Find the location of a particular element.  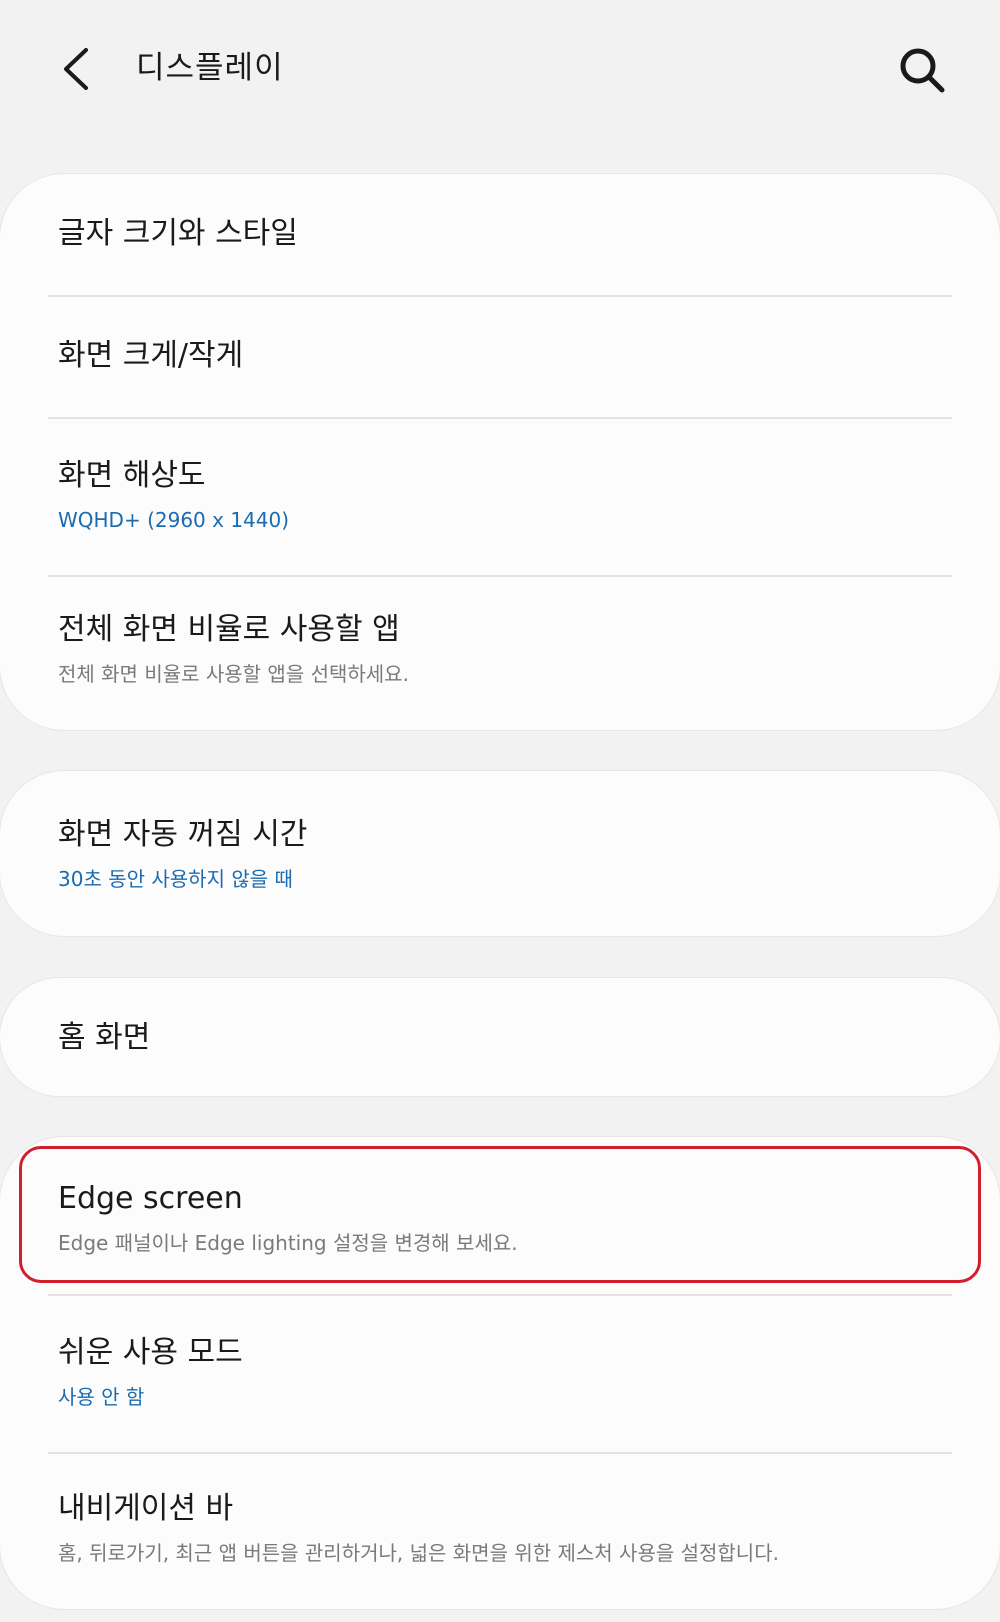

list-item-easy-mode: 쉬운 사용 모드 사용 안 함 is located at coordinates (500, 1373).